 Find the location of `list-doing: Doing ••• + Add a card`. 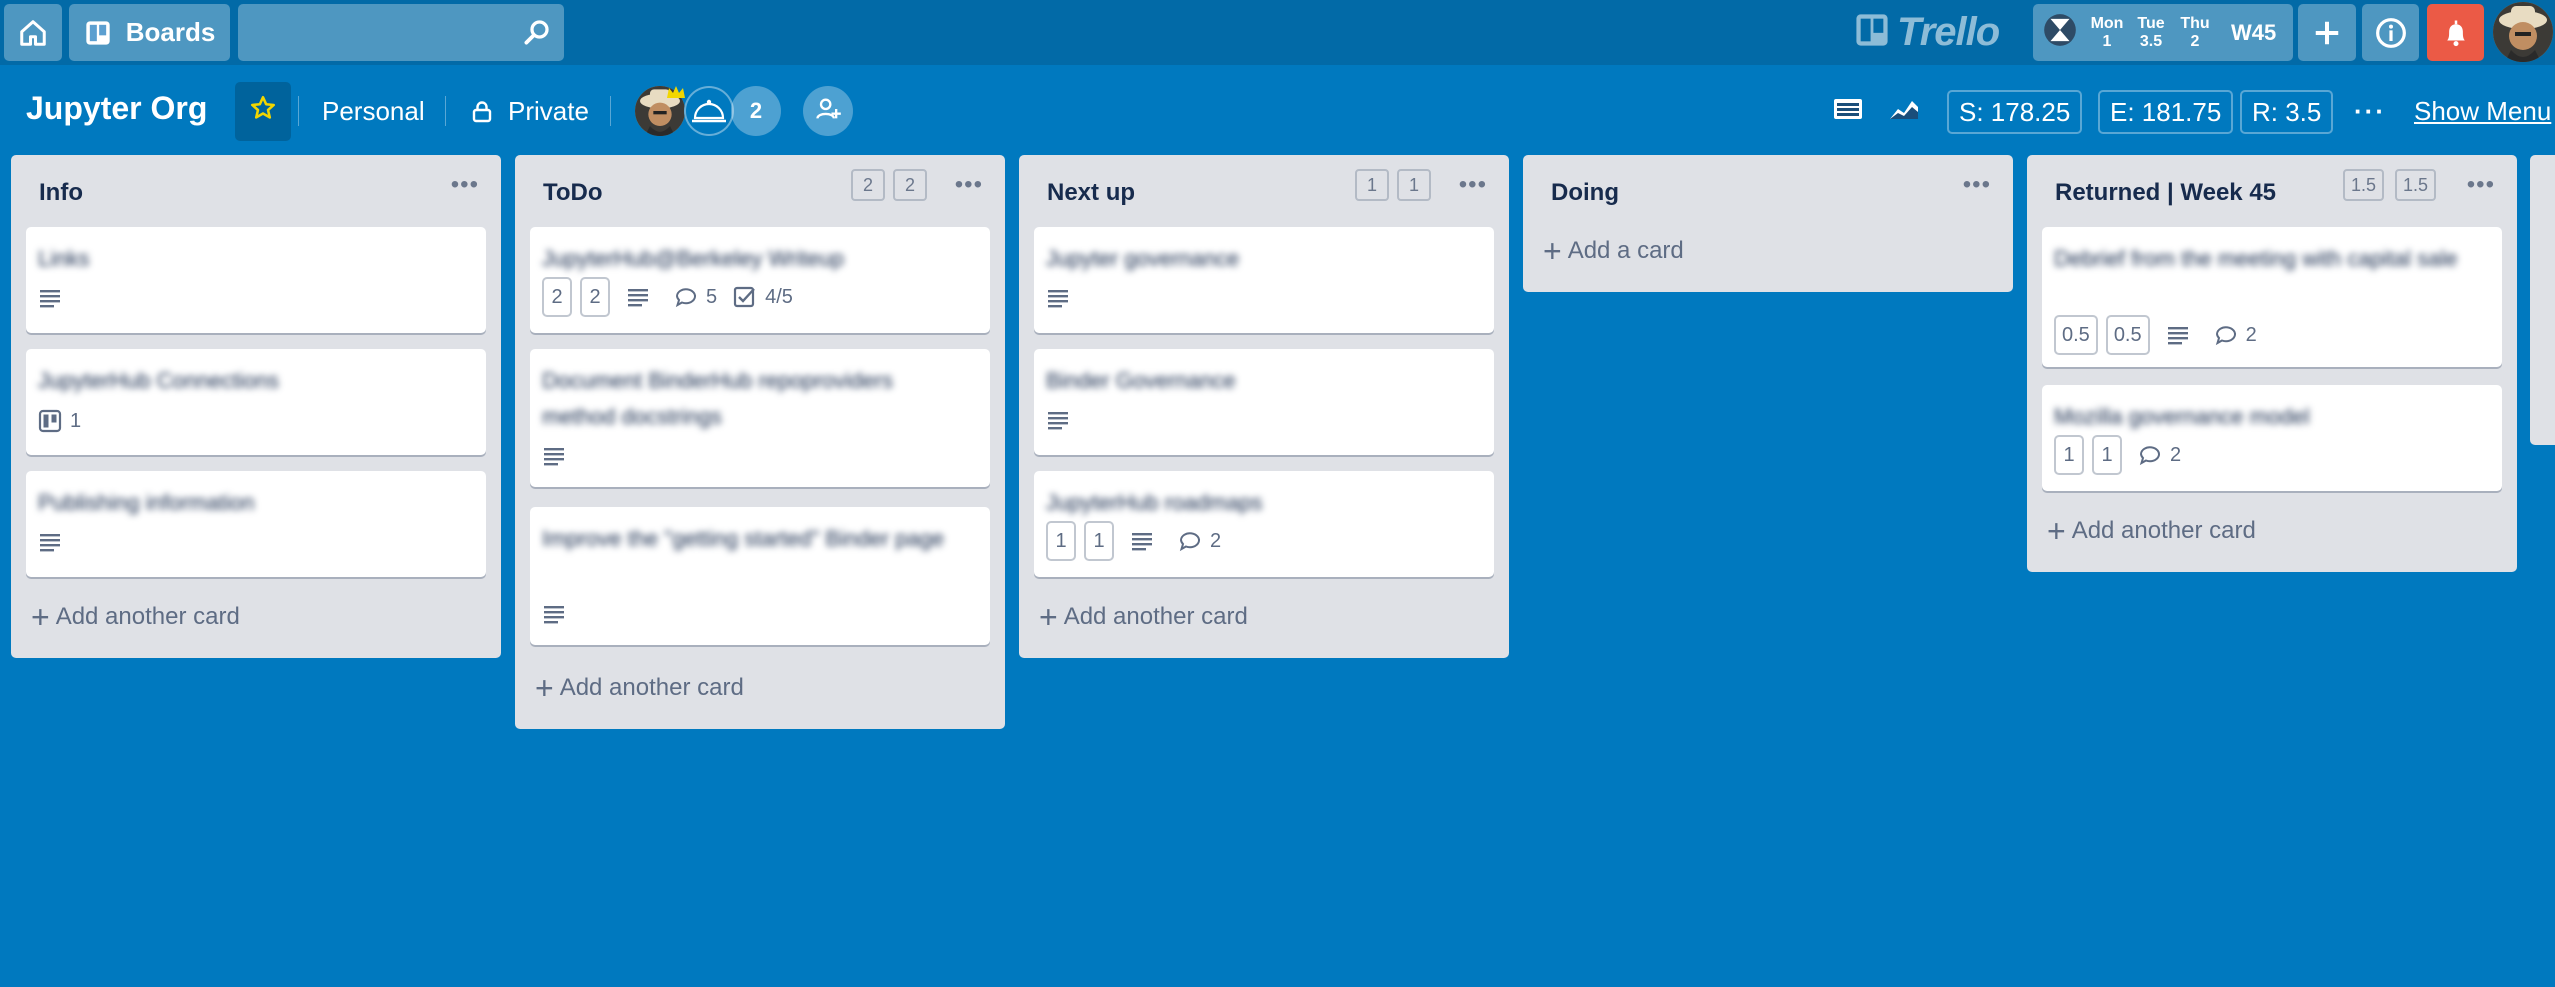

list-doing: Doing ••• + Add a card is located at coordinates (1768, 223).